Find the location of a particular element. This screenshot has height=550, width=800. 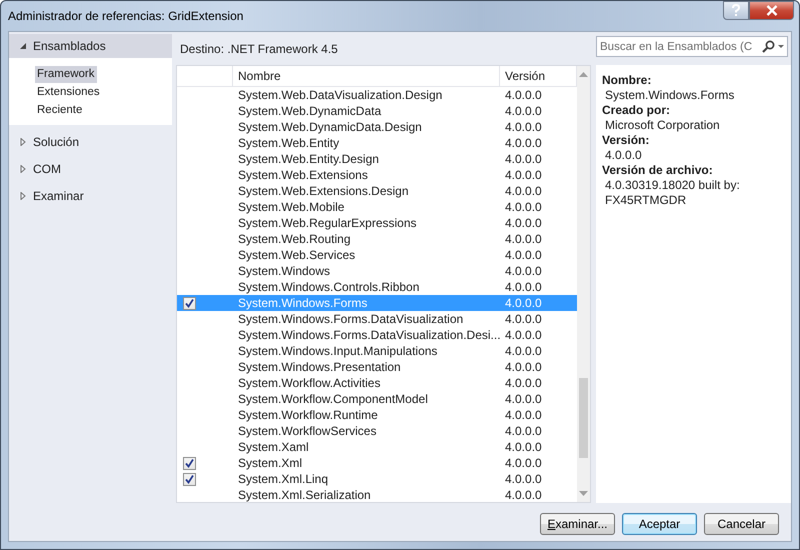

table-row: System.Xml 4.0.0.0 is located at coordinates (377, 463).